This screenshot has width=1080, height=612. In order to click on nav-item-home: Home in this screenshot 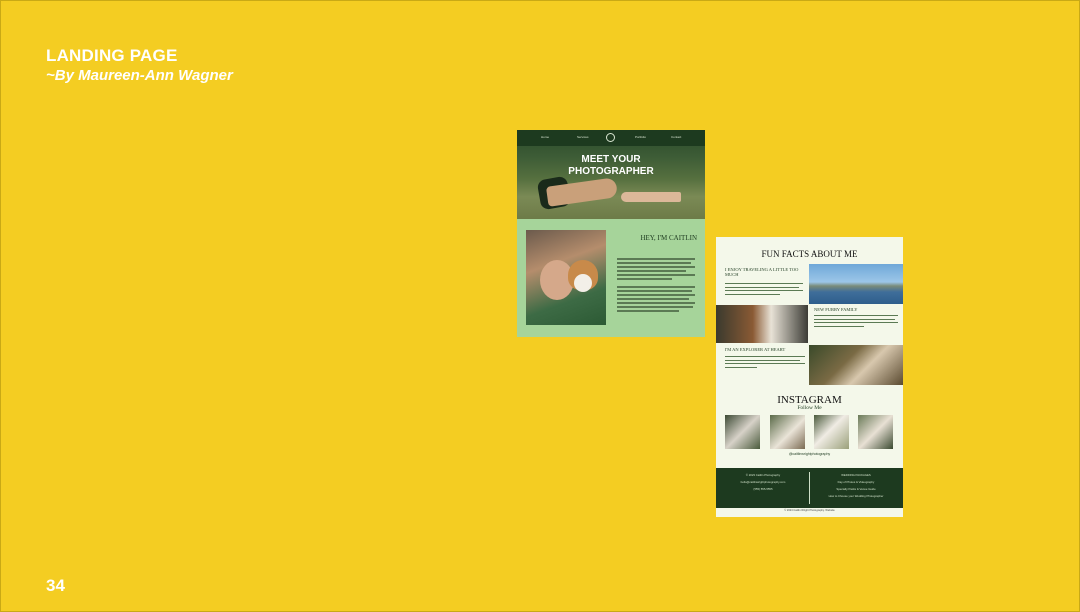, I will do `click(545, 137)`.